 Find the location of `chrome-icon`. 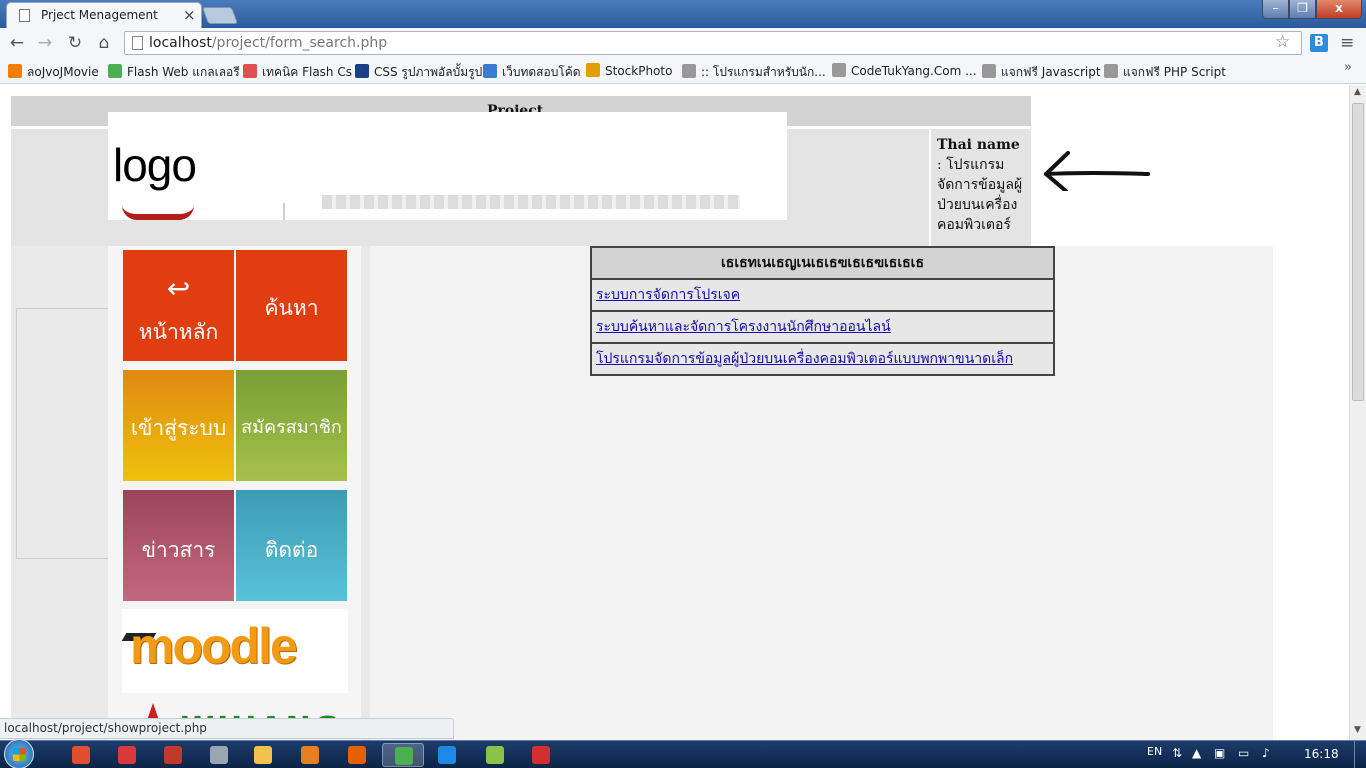

chrome-icon is located at coordinates (404, 756).